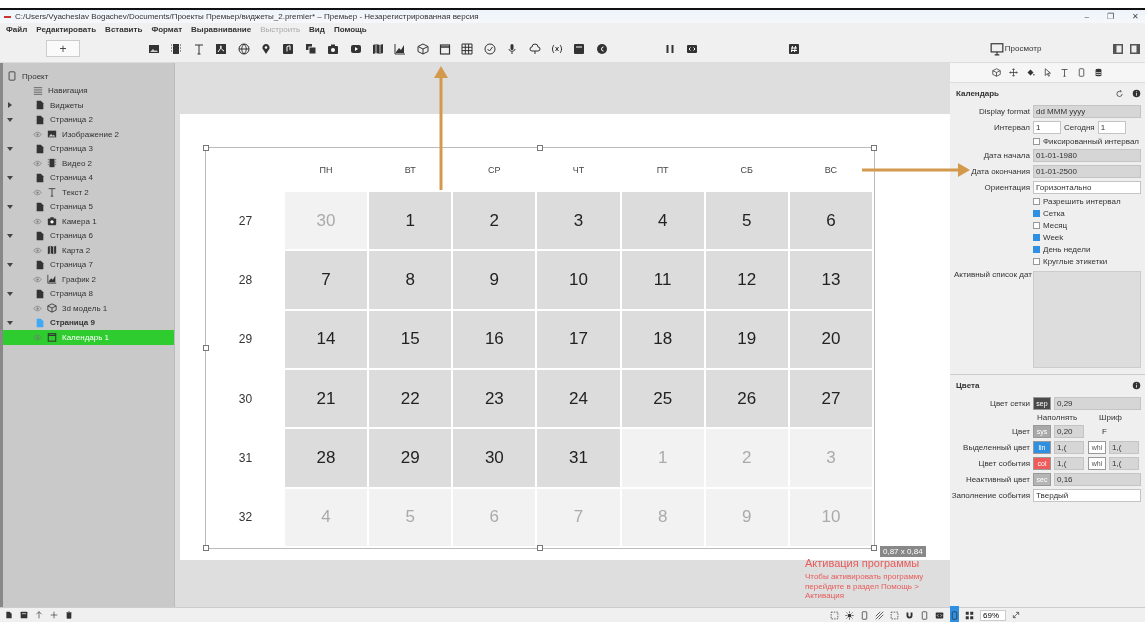 The height and width of the screenshot is (622, 1145). Describe the element at coordinates (88, 250) in the screenshot. I see `tree-item: Карта 2` at that location.